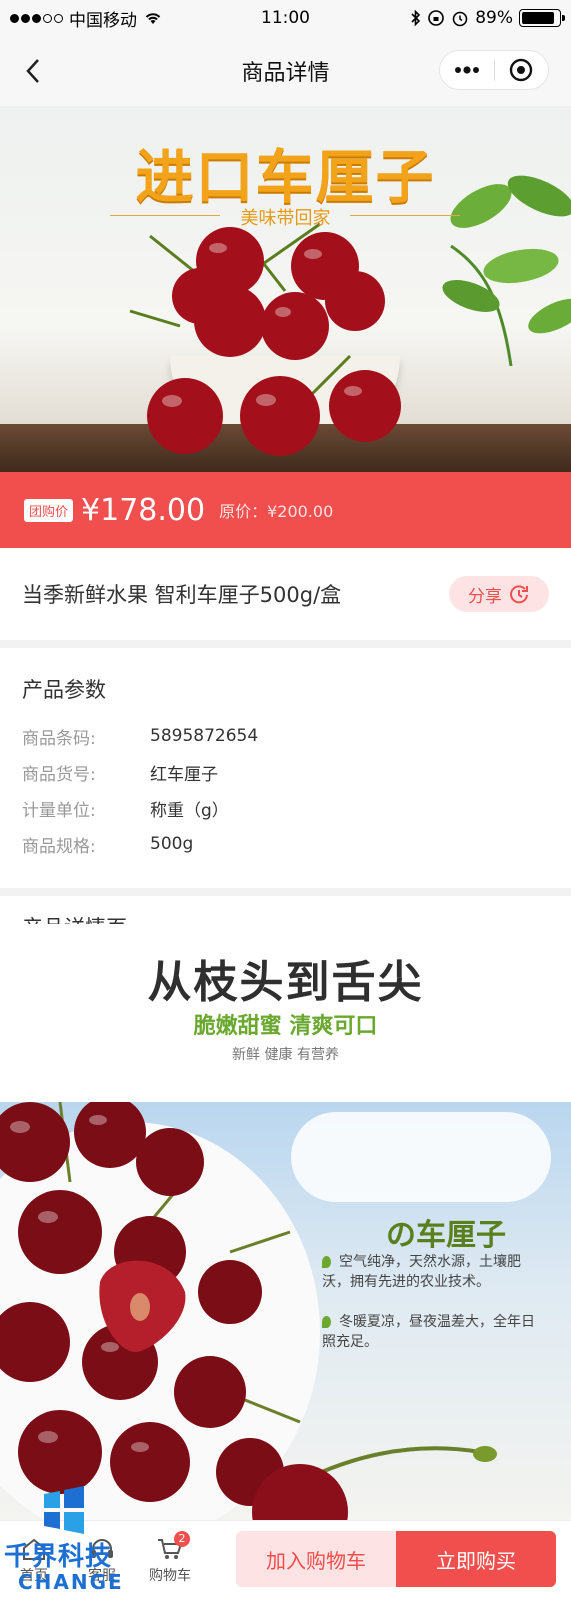  Describe the element at coordinates (103, 20) in the screenshot. I see `carrier-label: 中国移动` at that location.